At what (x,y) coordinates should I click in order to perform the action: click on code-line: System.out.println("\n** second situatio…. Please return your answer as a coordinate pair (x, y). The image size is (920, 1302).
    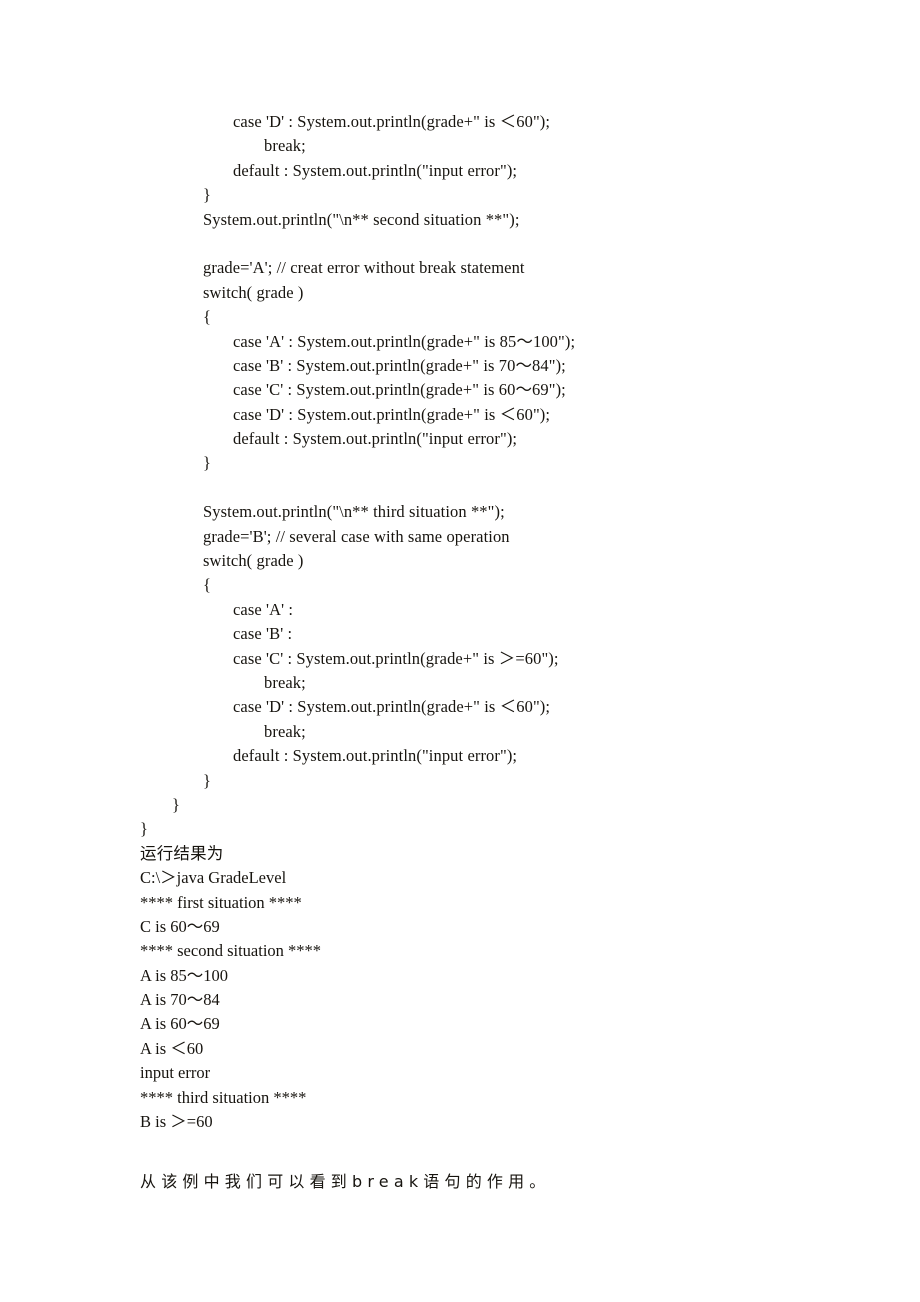
    Looking at the image, I should click on (361, 219).